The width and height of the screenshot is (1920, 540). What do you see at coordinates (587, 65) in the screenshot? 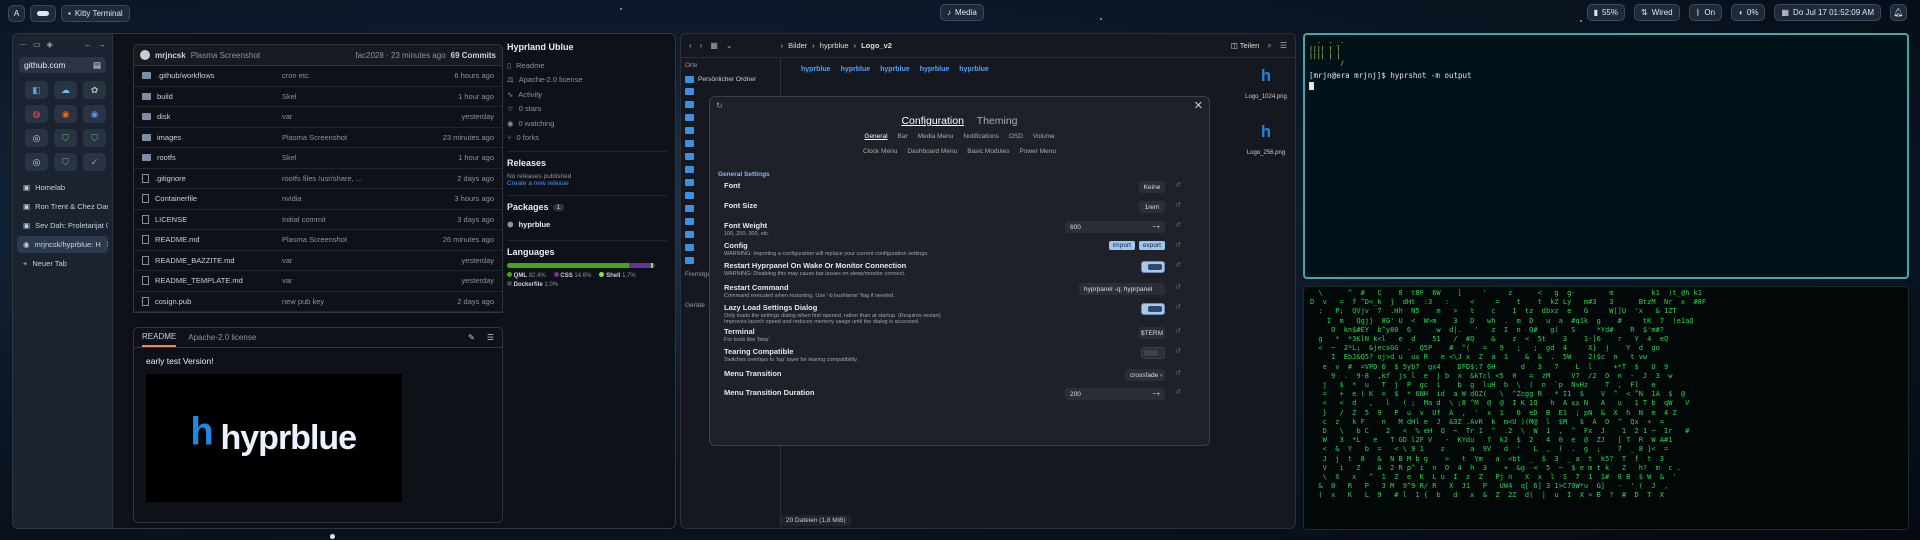
I see `readme-link: ▯ Readme` at bounding box center [587, 65].